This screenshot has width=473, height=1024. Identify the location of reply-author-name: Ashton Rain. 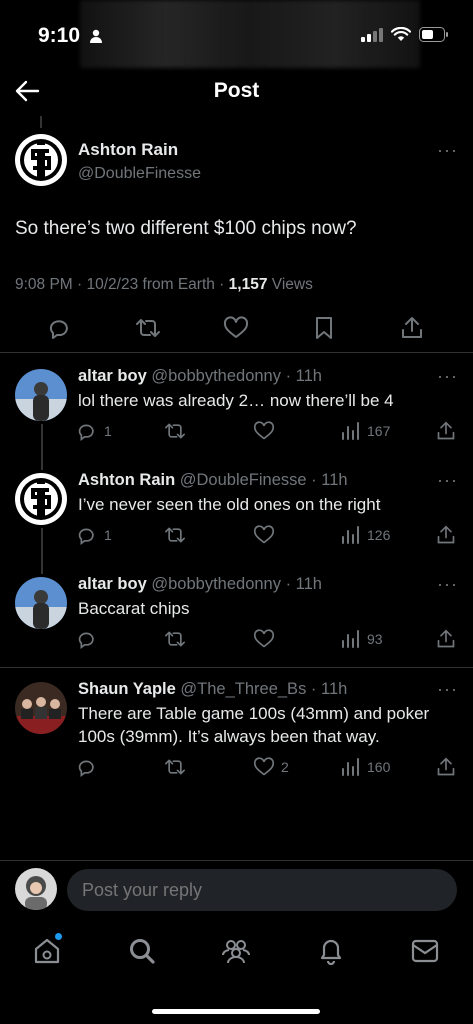
(126, 480).